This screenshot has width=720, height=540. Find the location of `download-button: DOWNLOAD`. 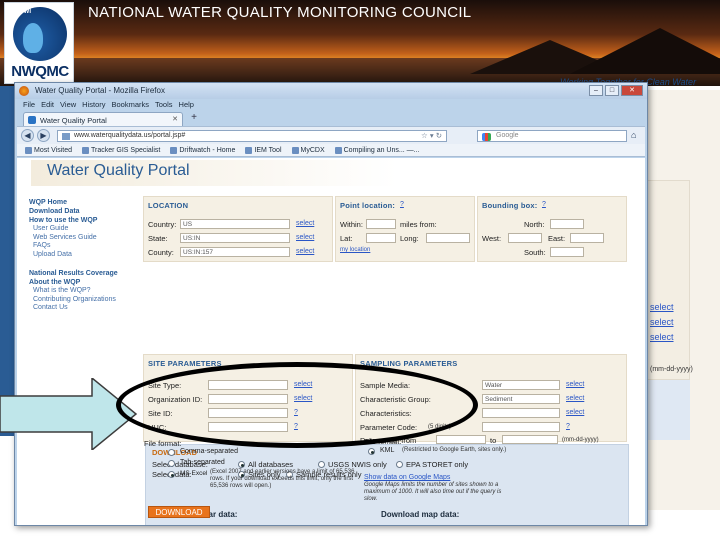

download-button: DOWNLOAD is located at coordinates (179, 512).